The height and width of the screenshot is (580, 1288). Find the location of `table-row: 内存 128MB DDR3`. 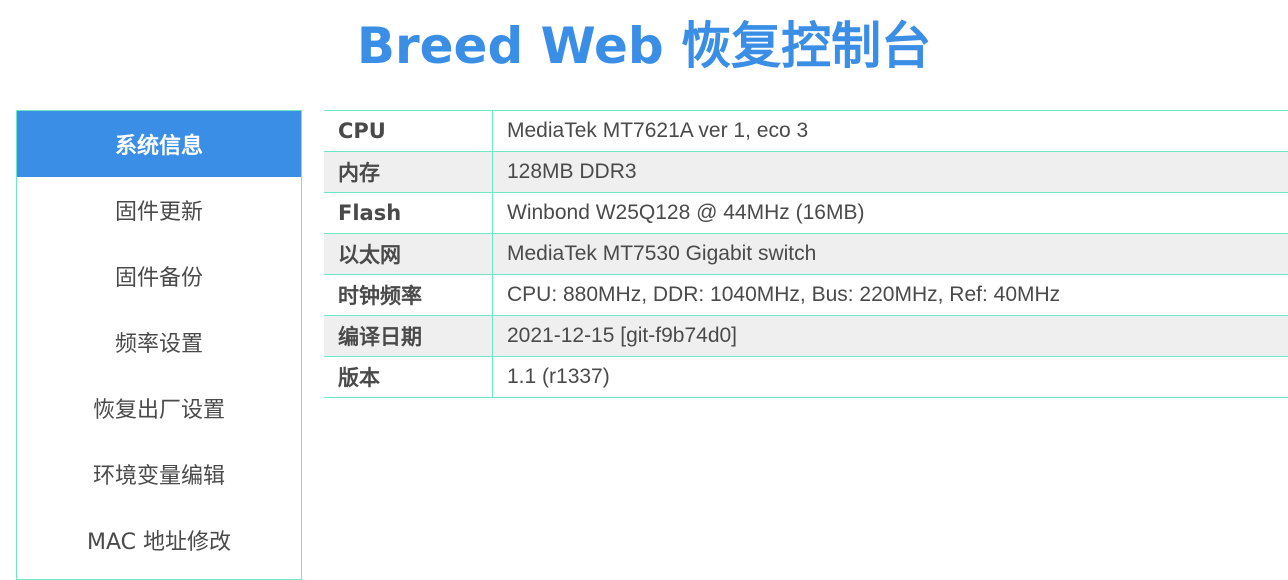

table-row: 内存 128MB DDR3 is located at coordinates (806, 172).